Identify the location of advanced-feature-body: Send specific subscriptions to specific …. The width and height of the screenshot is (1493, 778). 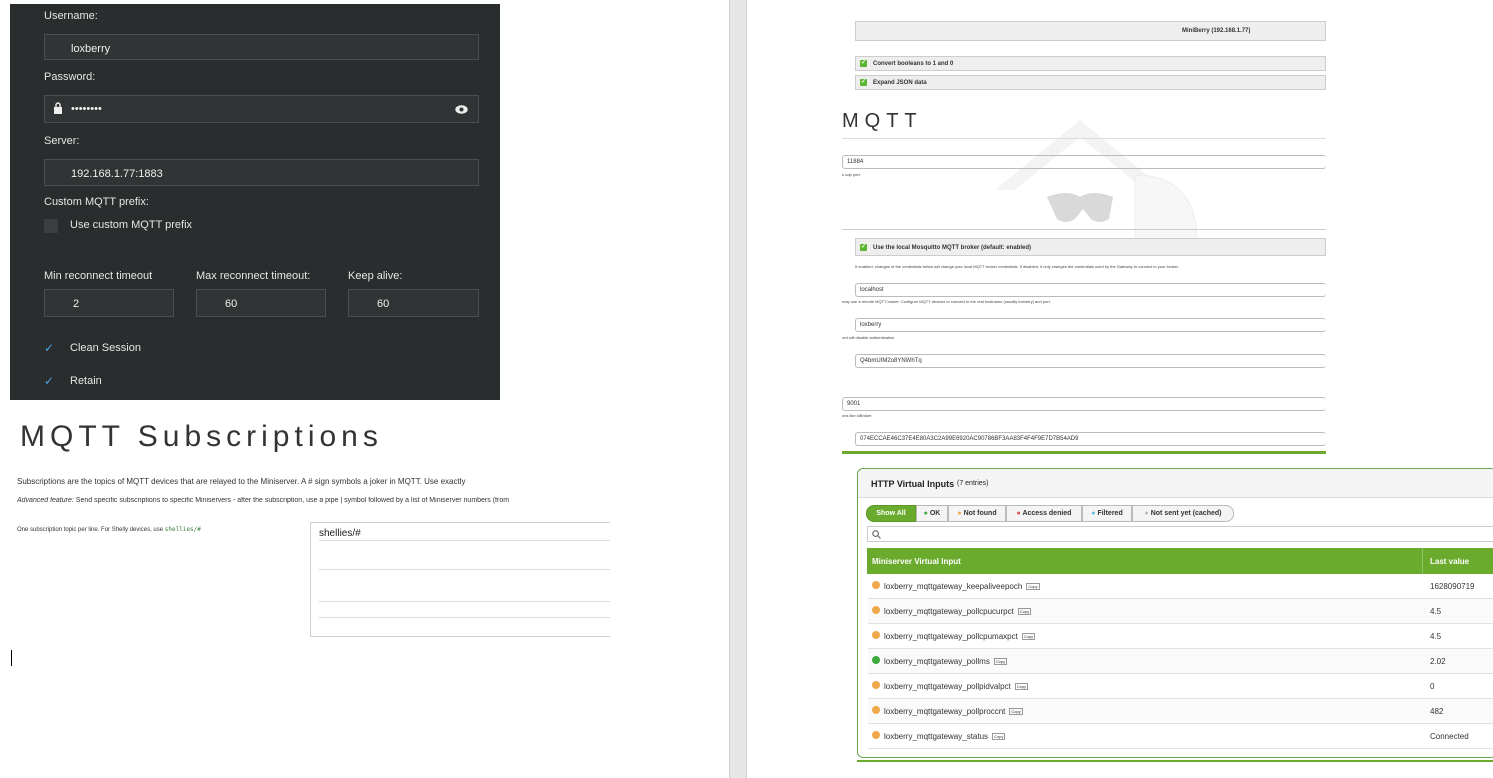
(291, 500).